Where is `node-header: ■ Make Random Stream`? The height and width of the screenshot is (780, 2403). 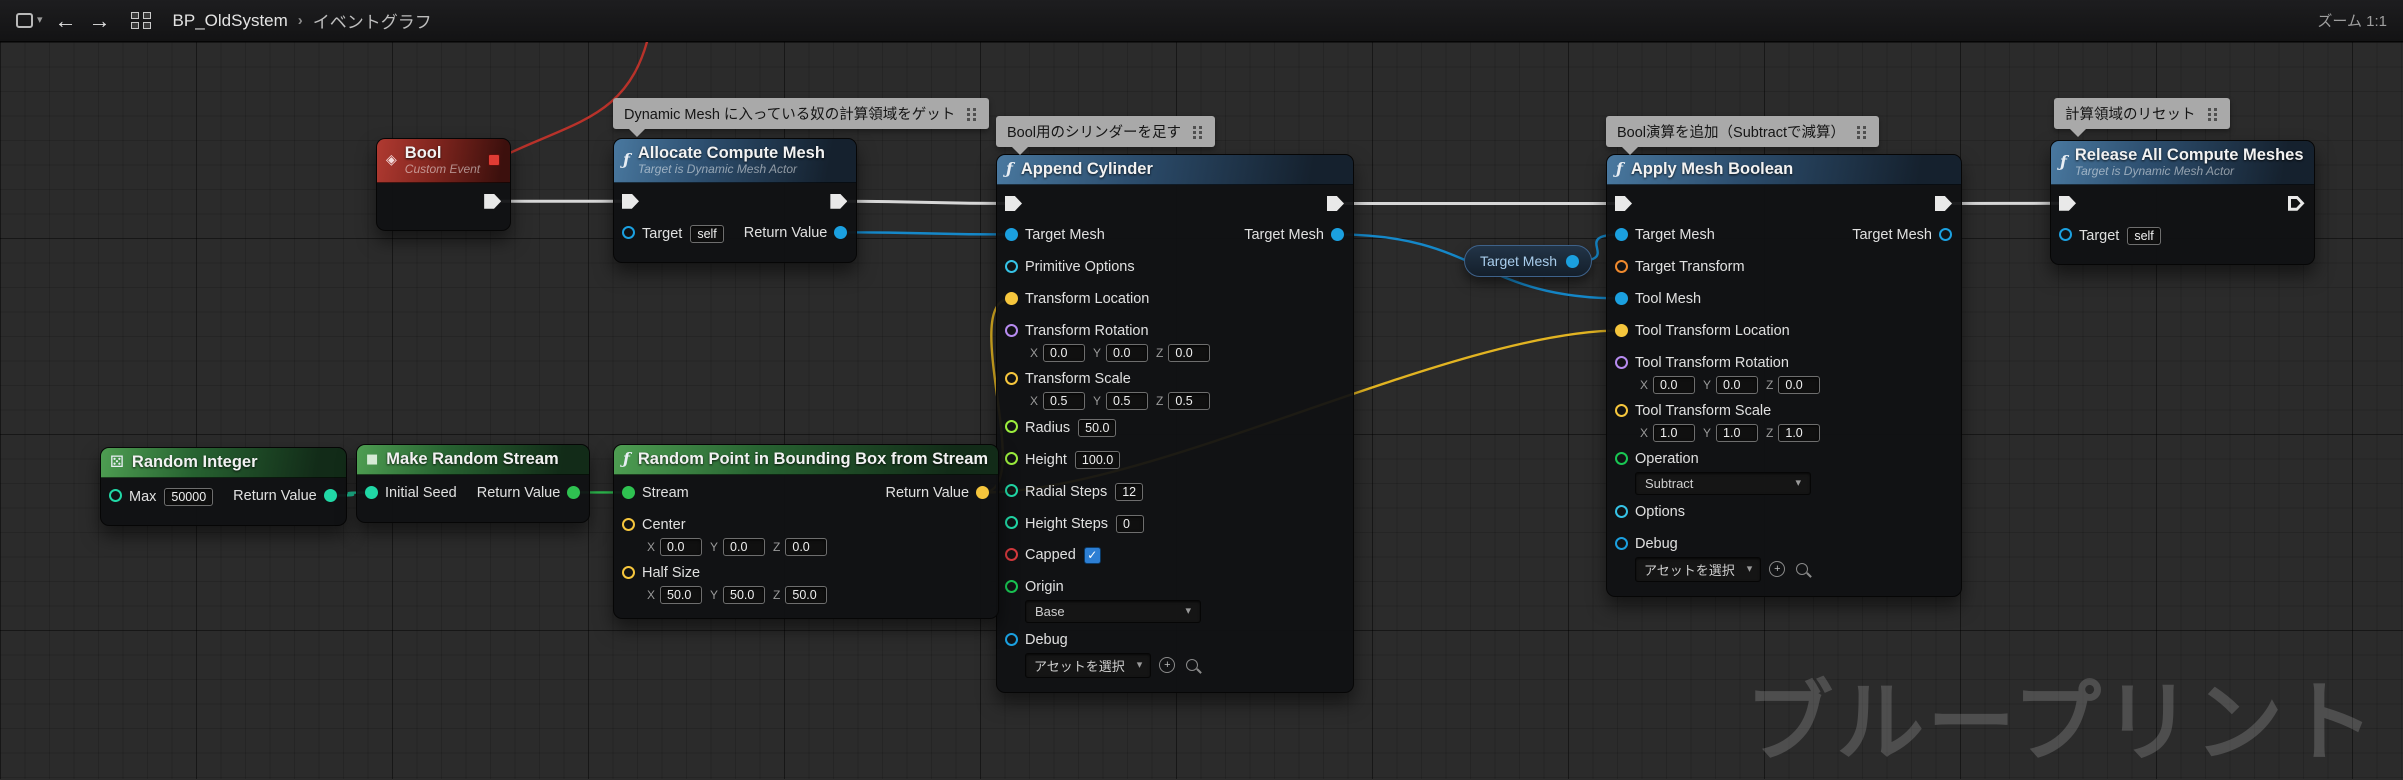 node-header: ■ Make Random Stream is located at coordinates (473, 460).